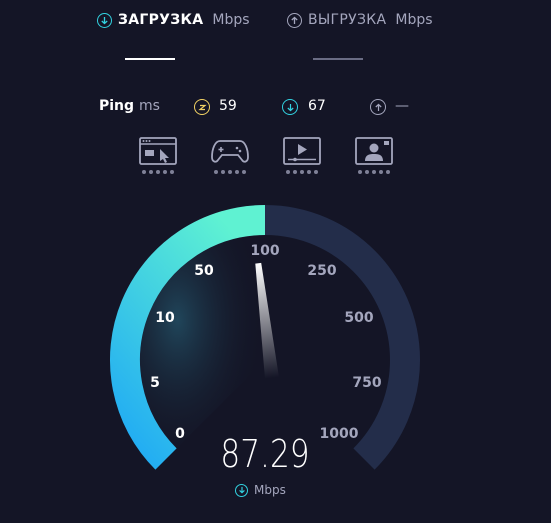 The width and height of the screenshot is (551, 523). Describe the element at coordinates (155, 383) in the screenshot. I see `gauge-tick-label: 5` at that location.